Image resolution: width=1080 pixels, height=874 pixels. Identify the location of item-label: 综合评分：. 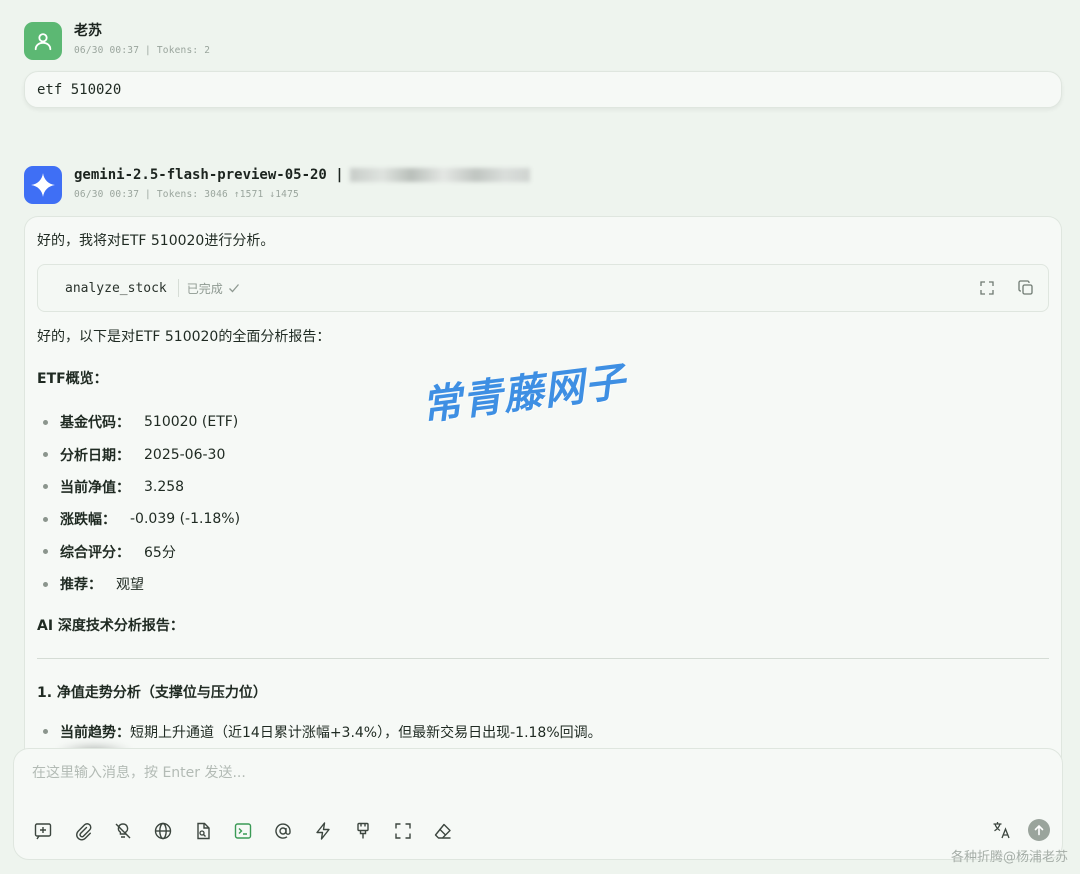
(95, 552).